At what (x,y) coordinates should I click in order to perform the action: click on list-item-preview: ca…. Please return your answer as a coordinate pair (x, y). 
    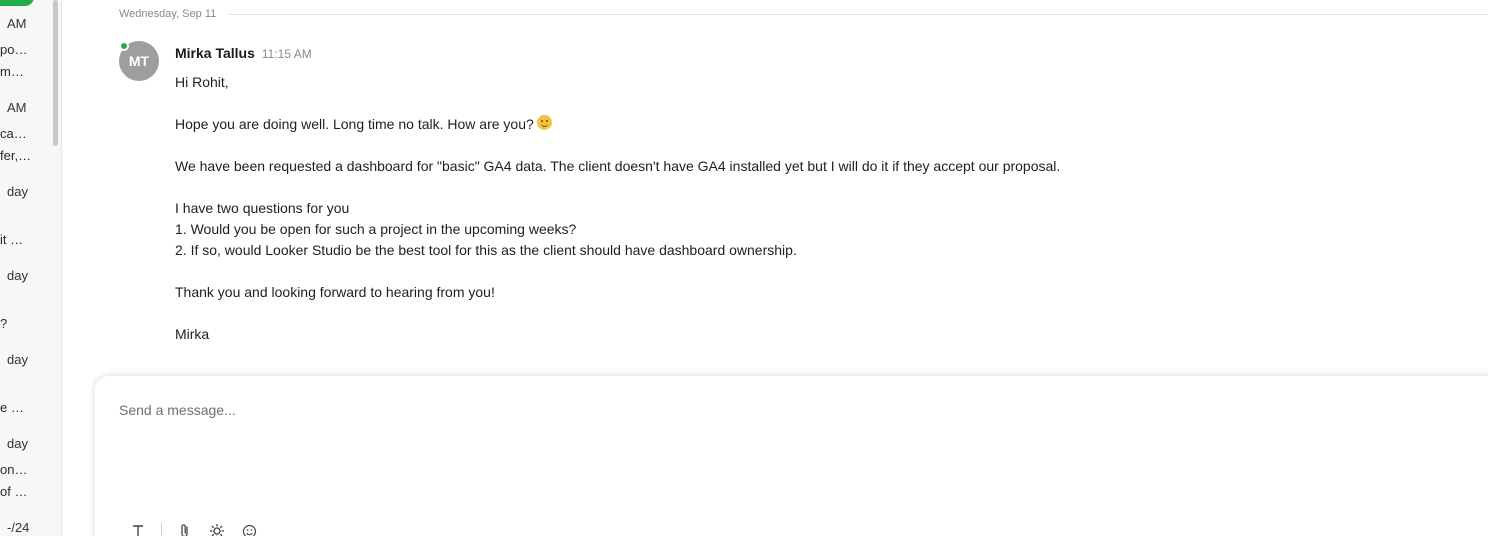
    Looking at the image, I should click on (13, 133).